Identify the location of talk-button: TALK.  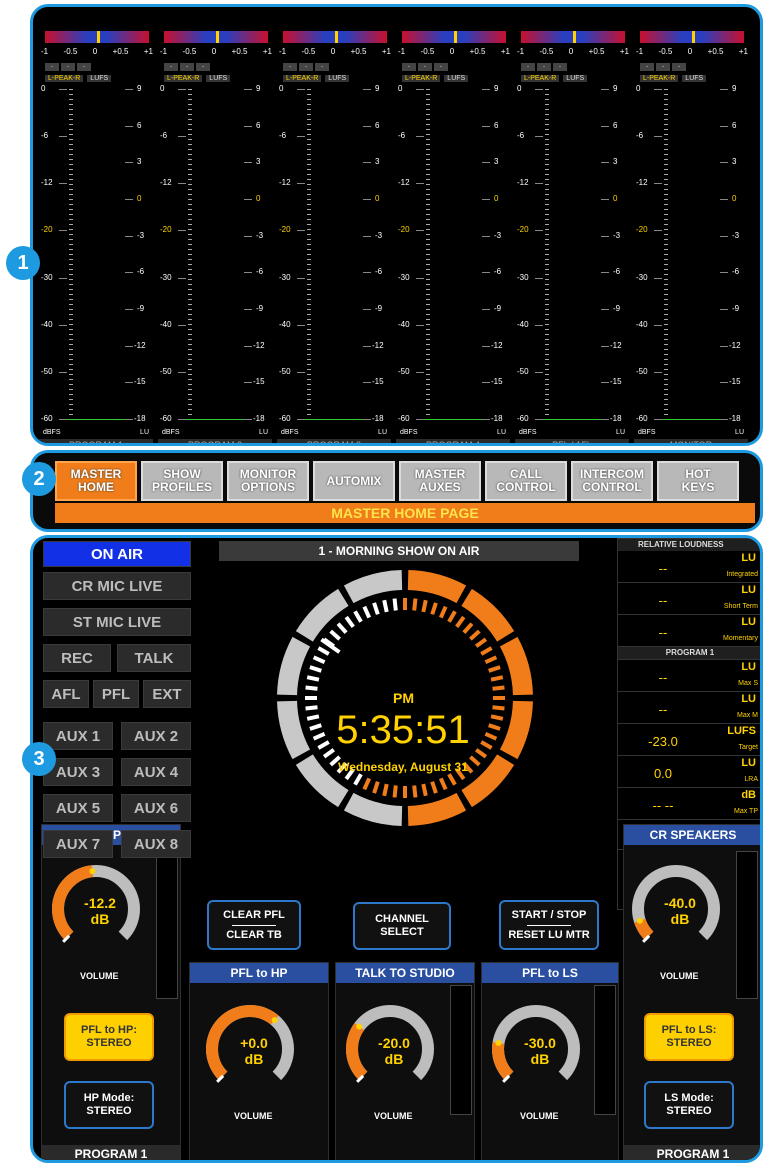
(154, 658).